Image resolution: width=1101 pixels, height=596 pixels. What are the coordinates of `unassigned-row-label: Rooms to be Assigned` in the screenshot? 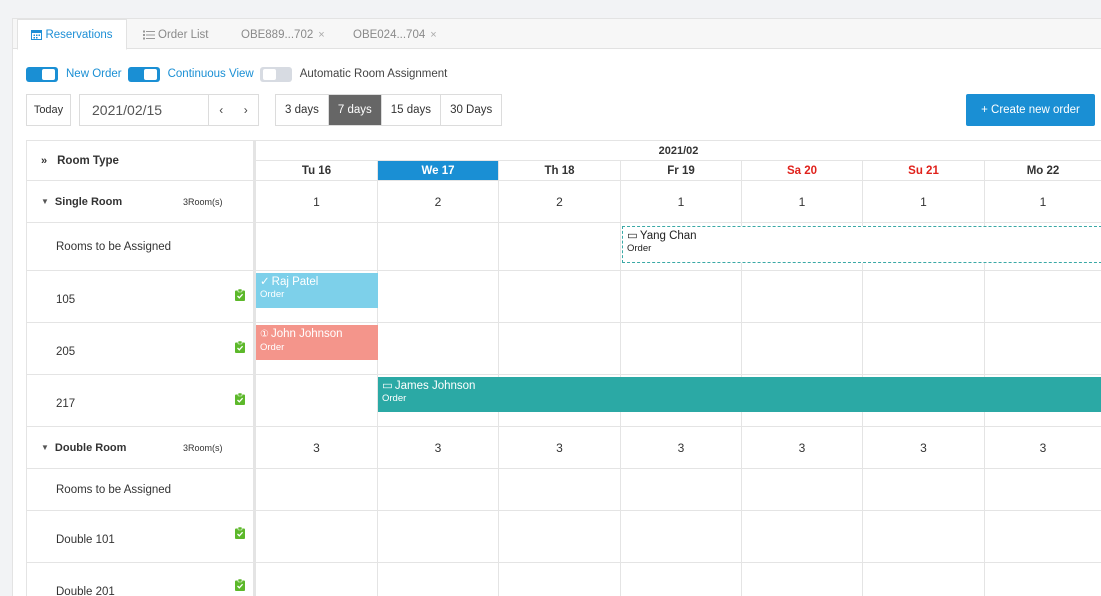 It's located at (140, 490).